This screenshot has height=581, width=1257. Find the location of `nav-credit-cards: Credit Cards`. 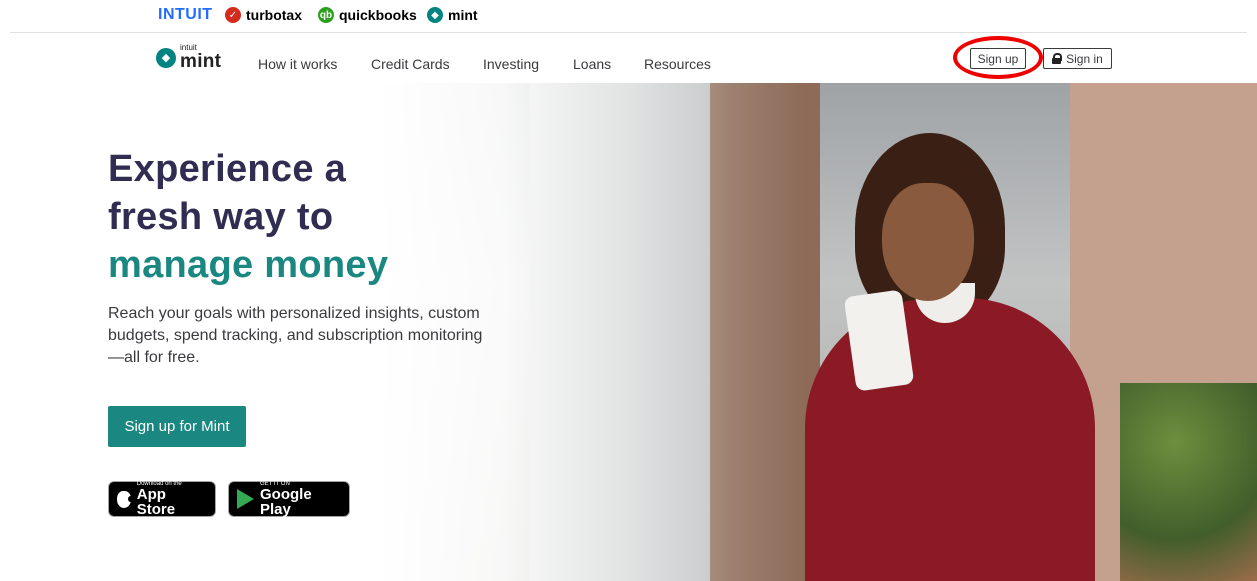

nav-credit-cards: Credit Cards is located at coordinates (410, 64).